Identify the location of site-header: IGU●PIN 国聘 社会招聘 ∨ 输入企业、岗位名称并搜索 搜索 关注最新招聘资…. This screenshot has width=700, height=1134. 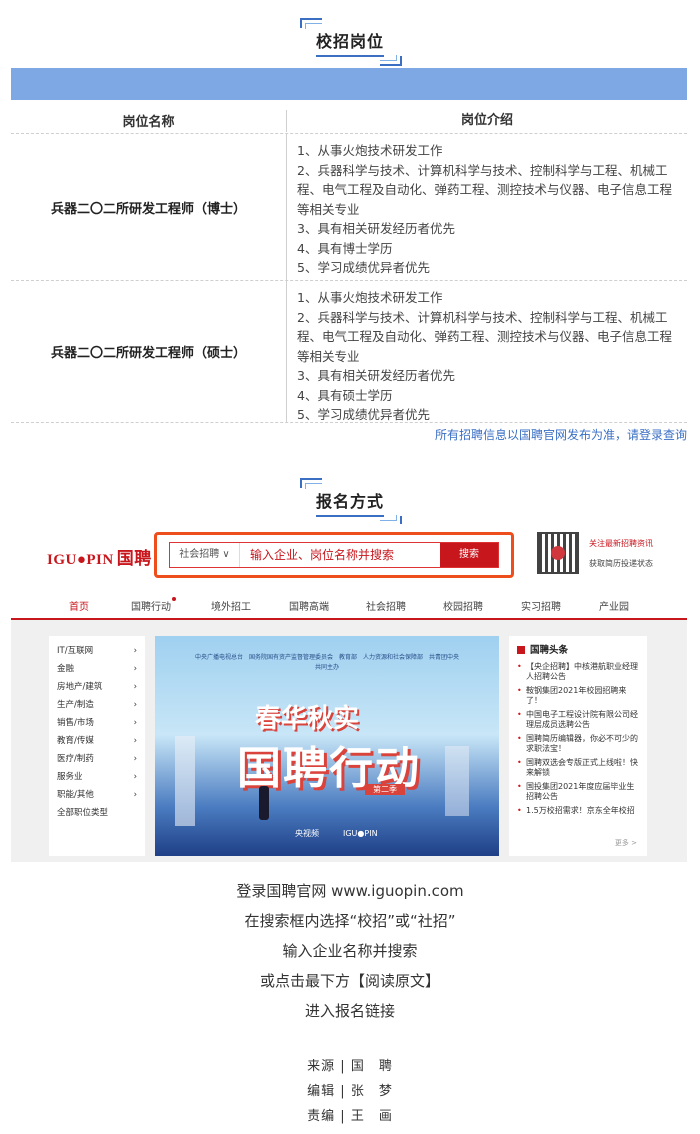
(349, 557).